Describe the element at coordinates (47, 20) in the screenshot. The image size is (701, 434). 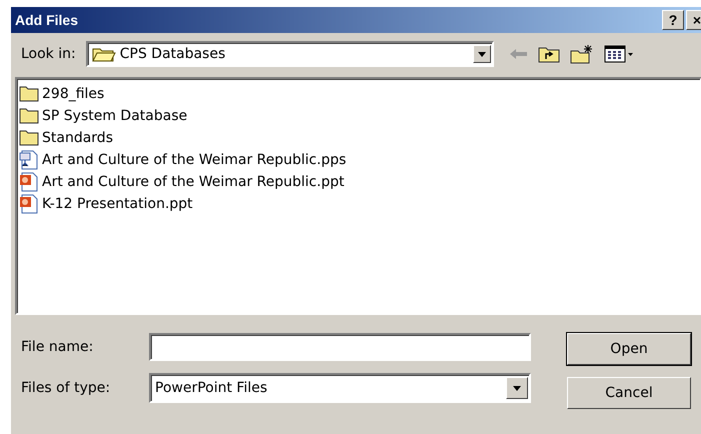
I see `window-title: Add Files` at that location.